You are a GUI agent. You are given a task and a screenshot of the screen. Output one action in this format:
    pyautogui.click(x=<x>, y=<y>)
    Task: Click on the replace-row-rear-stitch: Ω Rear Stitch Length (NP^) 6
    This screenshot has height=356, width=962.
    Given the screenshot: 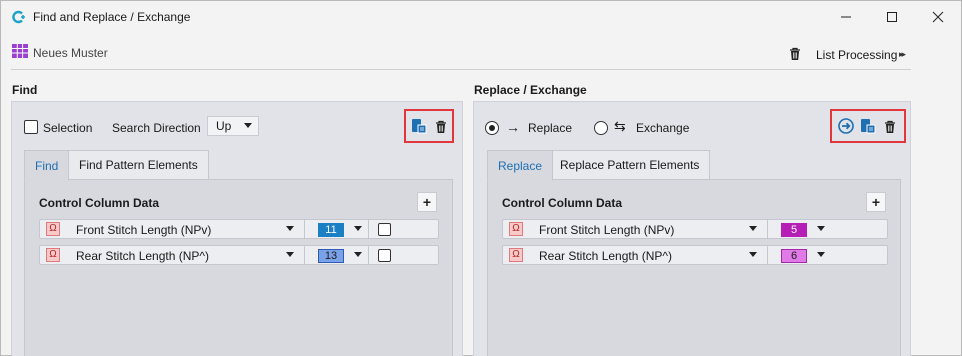 What is the action you would take?
    pyautogui.click(x=695, y=255)
    